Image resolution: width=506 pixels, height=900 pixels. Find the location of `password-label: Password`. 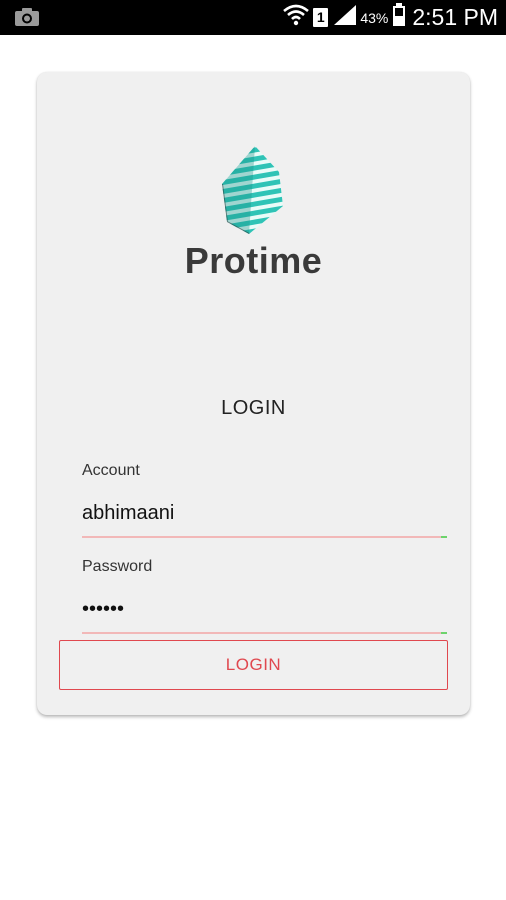

password-label: Password is located at coordinates (117, 566).